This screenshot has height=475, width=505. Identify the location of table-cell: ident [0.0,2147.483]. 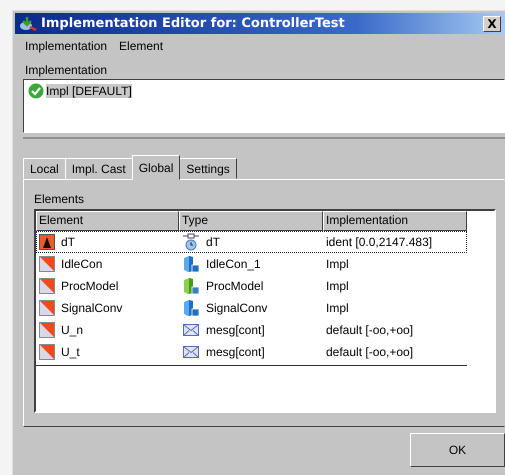
(379, 242).